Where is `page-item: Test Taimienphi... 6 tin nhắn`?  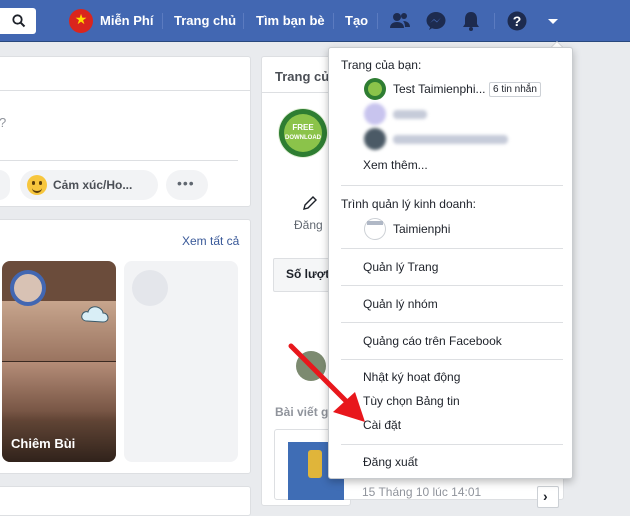
page-item: Test Taimienphi... 6 tin nhắn is located at coordinates (450, 89).